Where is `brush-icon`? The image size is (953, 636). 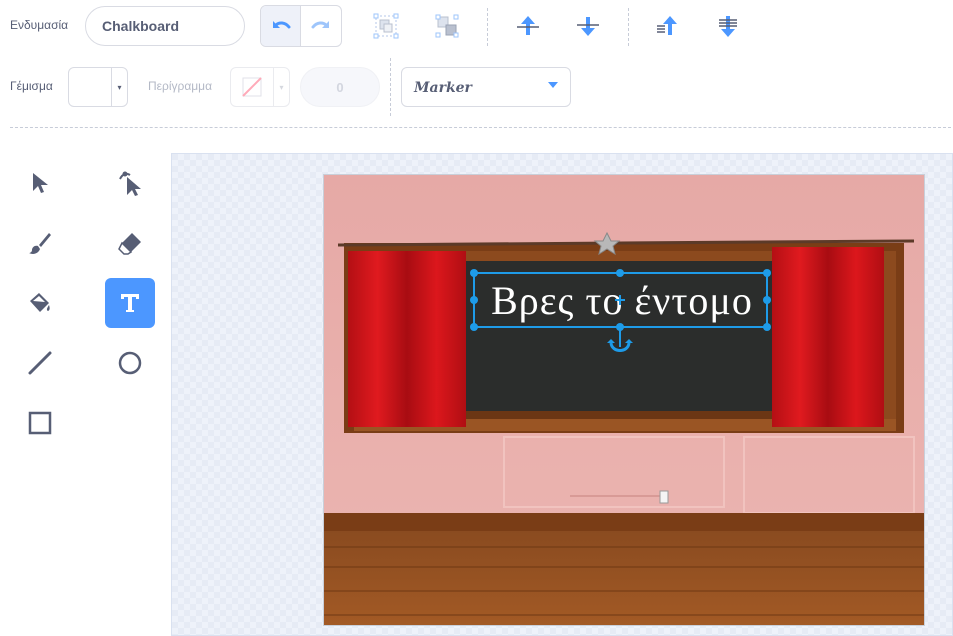
brush-icon is located at coordinates (40, 243).